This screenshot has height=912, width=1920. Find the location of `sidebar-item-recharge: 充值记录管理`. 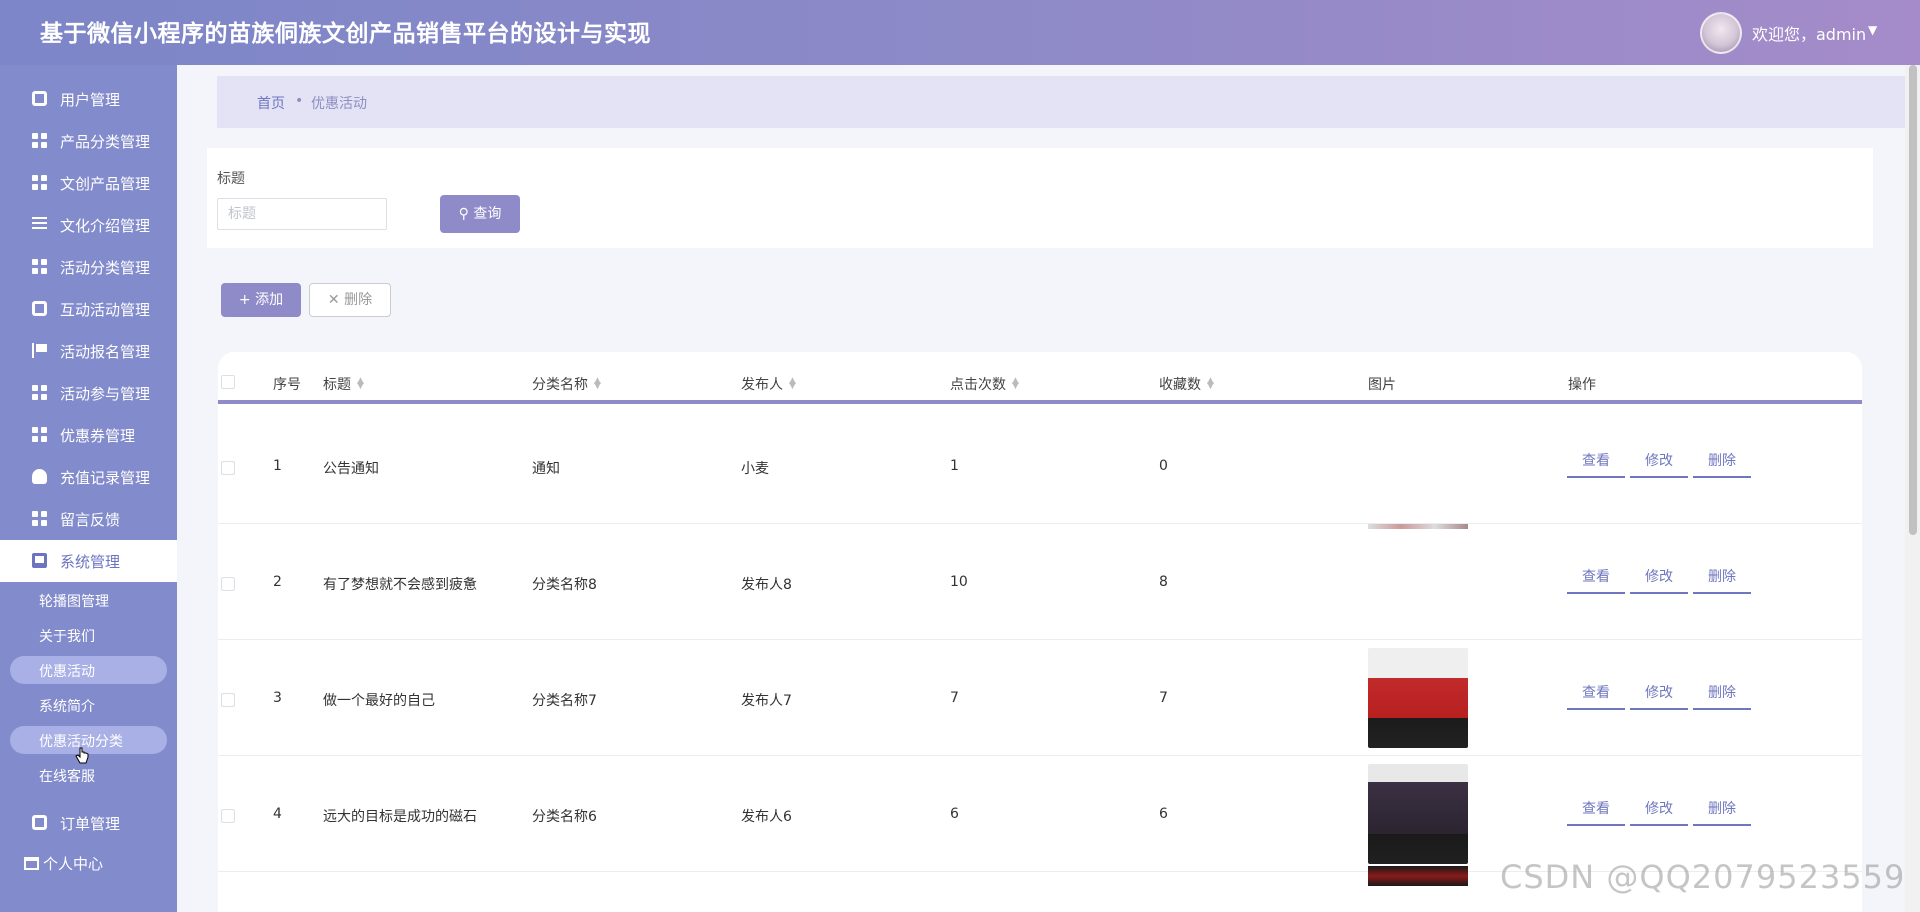

sidebar-item-recharge: 充值记录管理 is located at coordinates (88, 477).